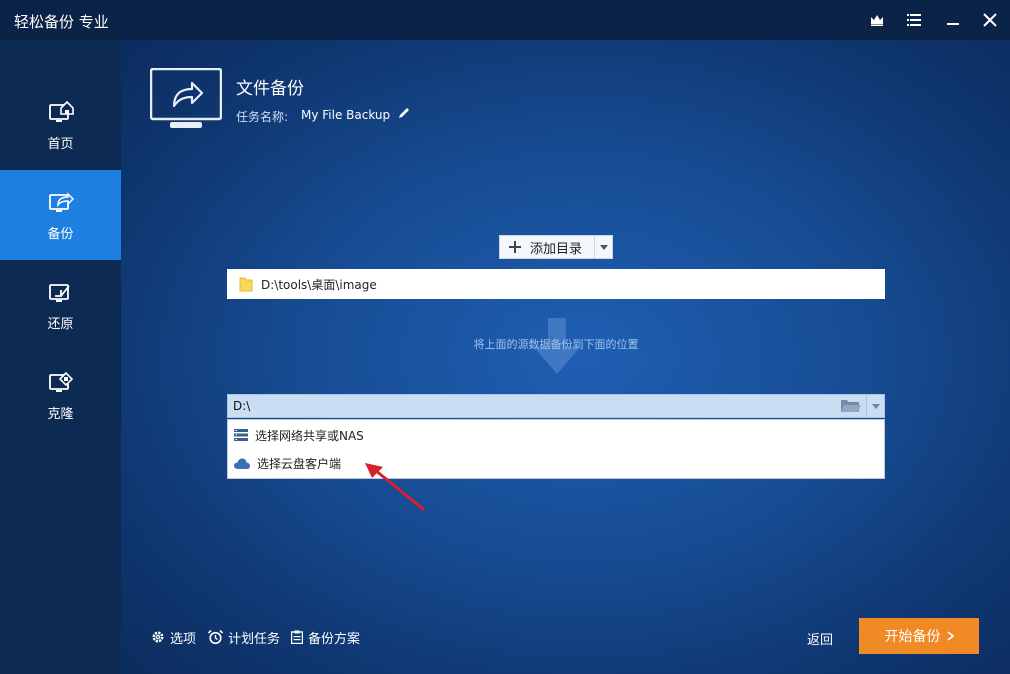  Describe the element at coordinates (60, 381) in the screenshot. I see `clone-icon` at that location.